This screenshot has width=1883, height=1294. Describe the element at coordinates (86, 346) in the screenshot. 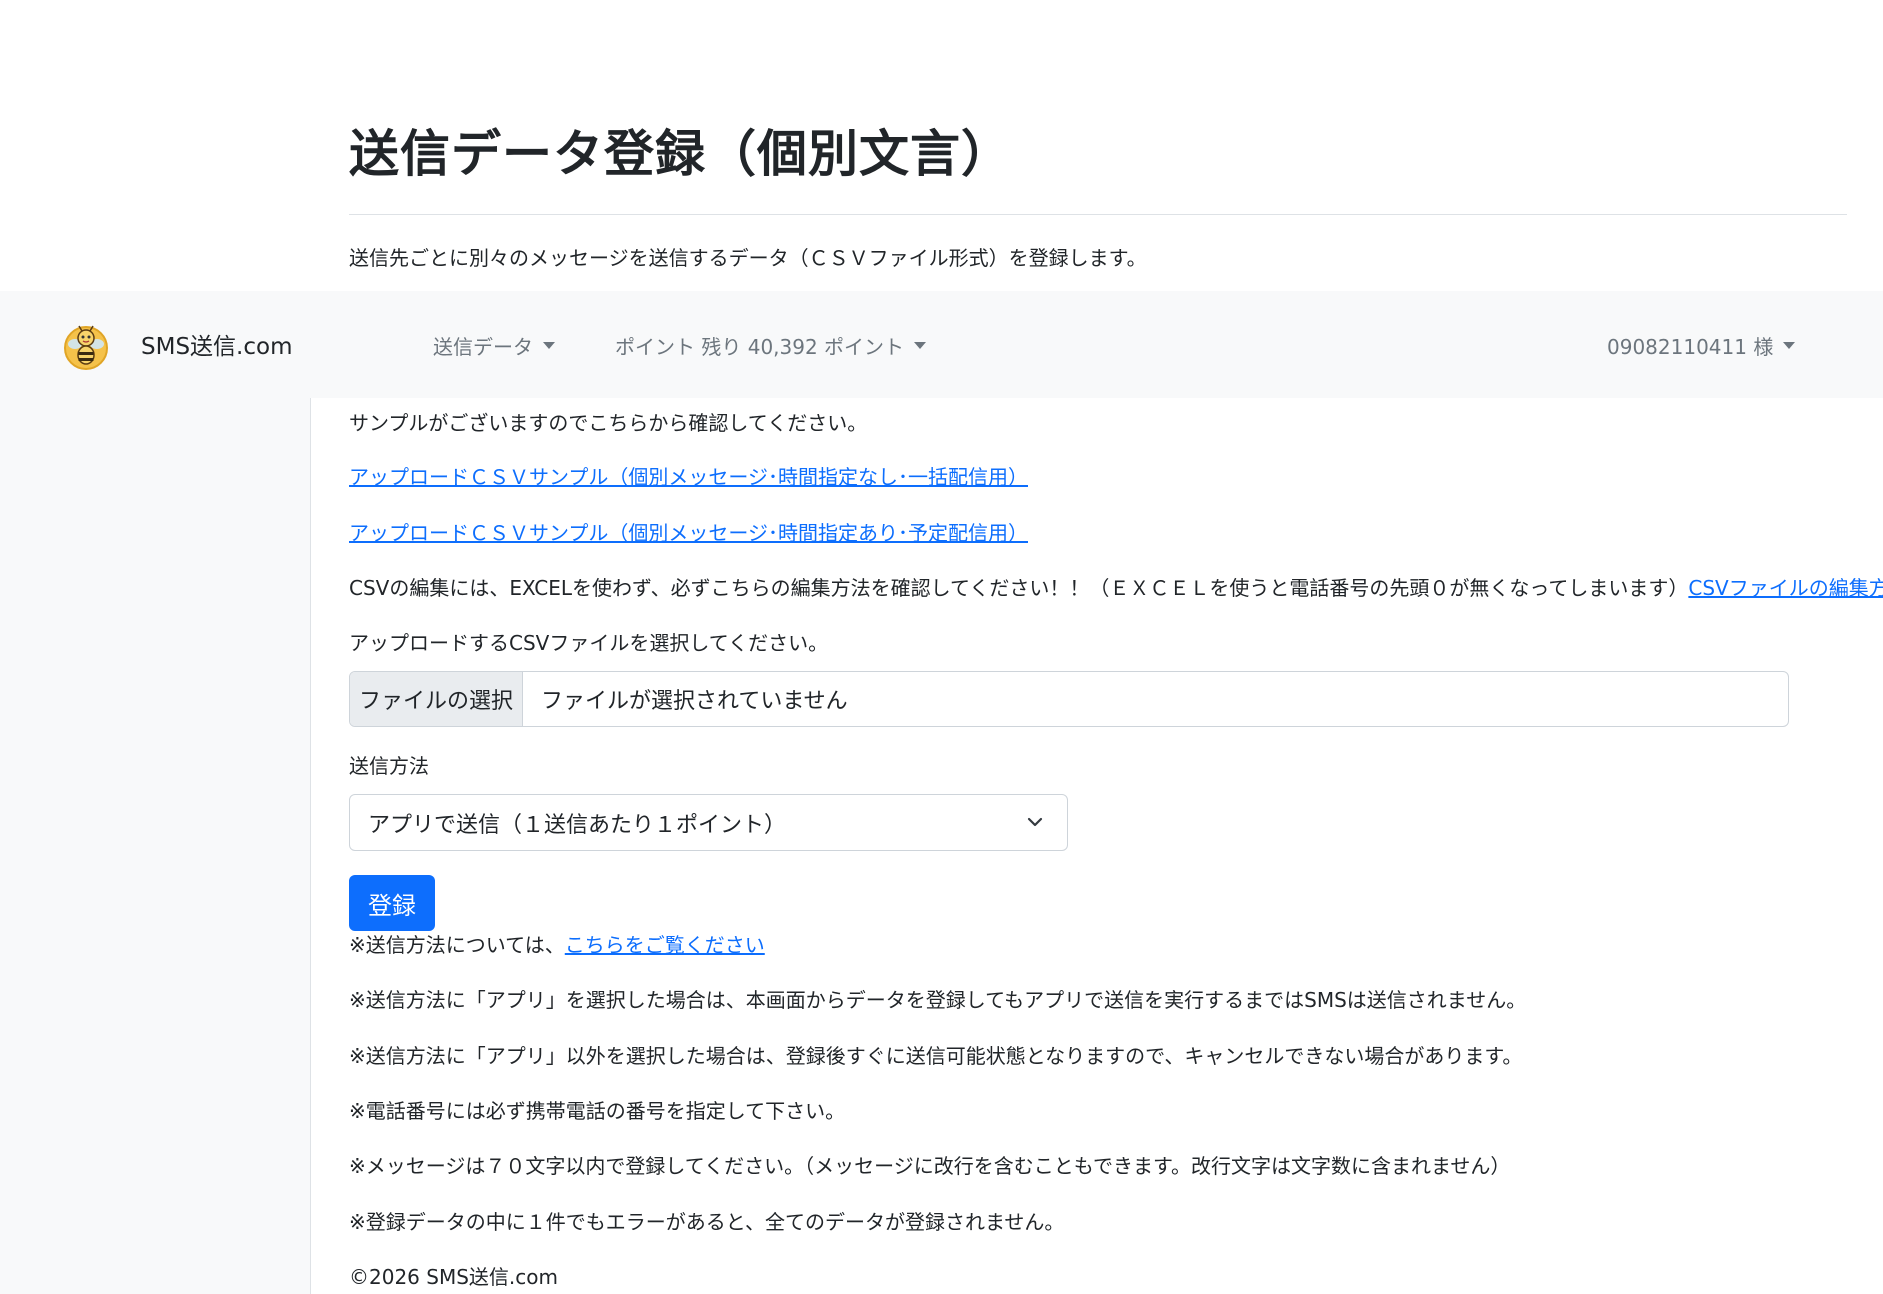

I see `bee-mascot-icon` at that location.